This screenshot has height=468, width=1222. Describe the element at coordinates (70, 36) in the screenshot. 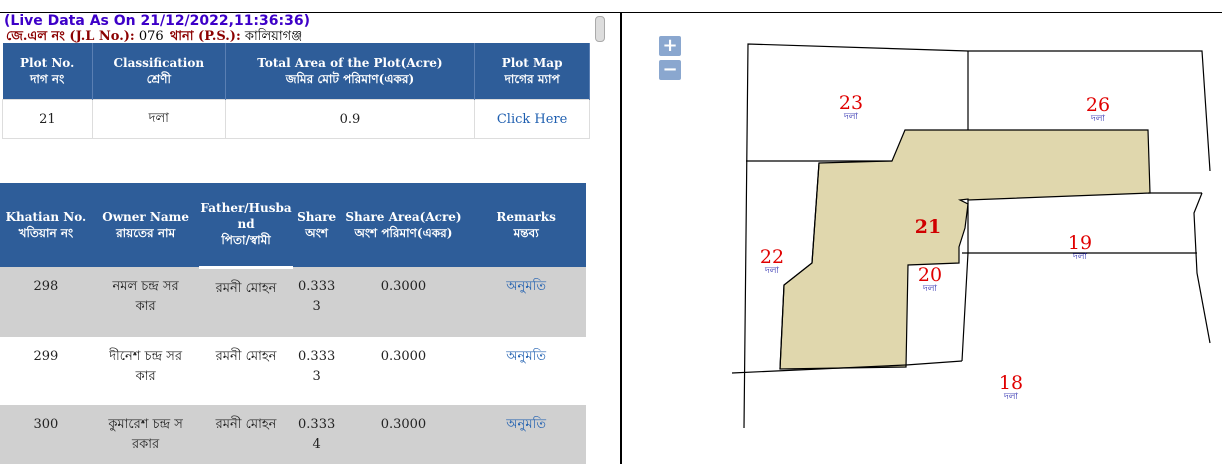

I see `jl-label: জে.এল নং (J.L No.):` at that location.